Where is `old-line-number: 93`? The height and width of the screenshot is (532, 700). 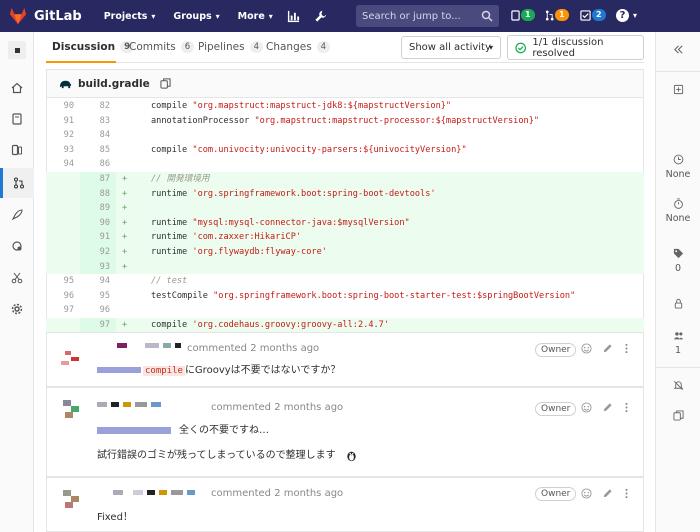 old-line-number: 93 is located at coordinates (63, 150).